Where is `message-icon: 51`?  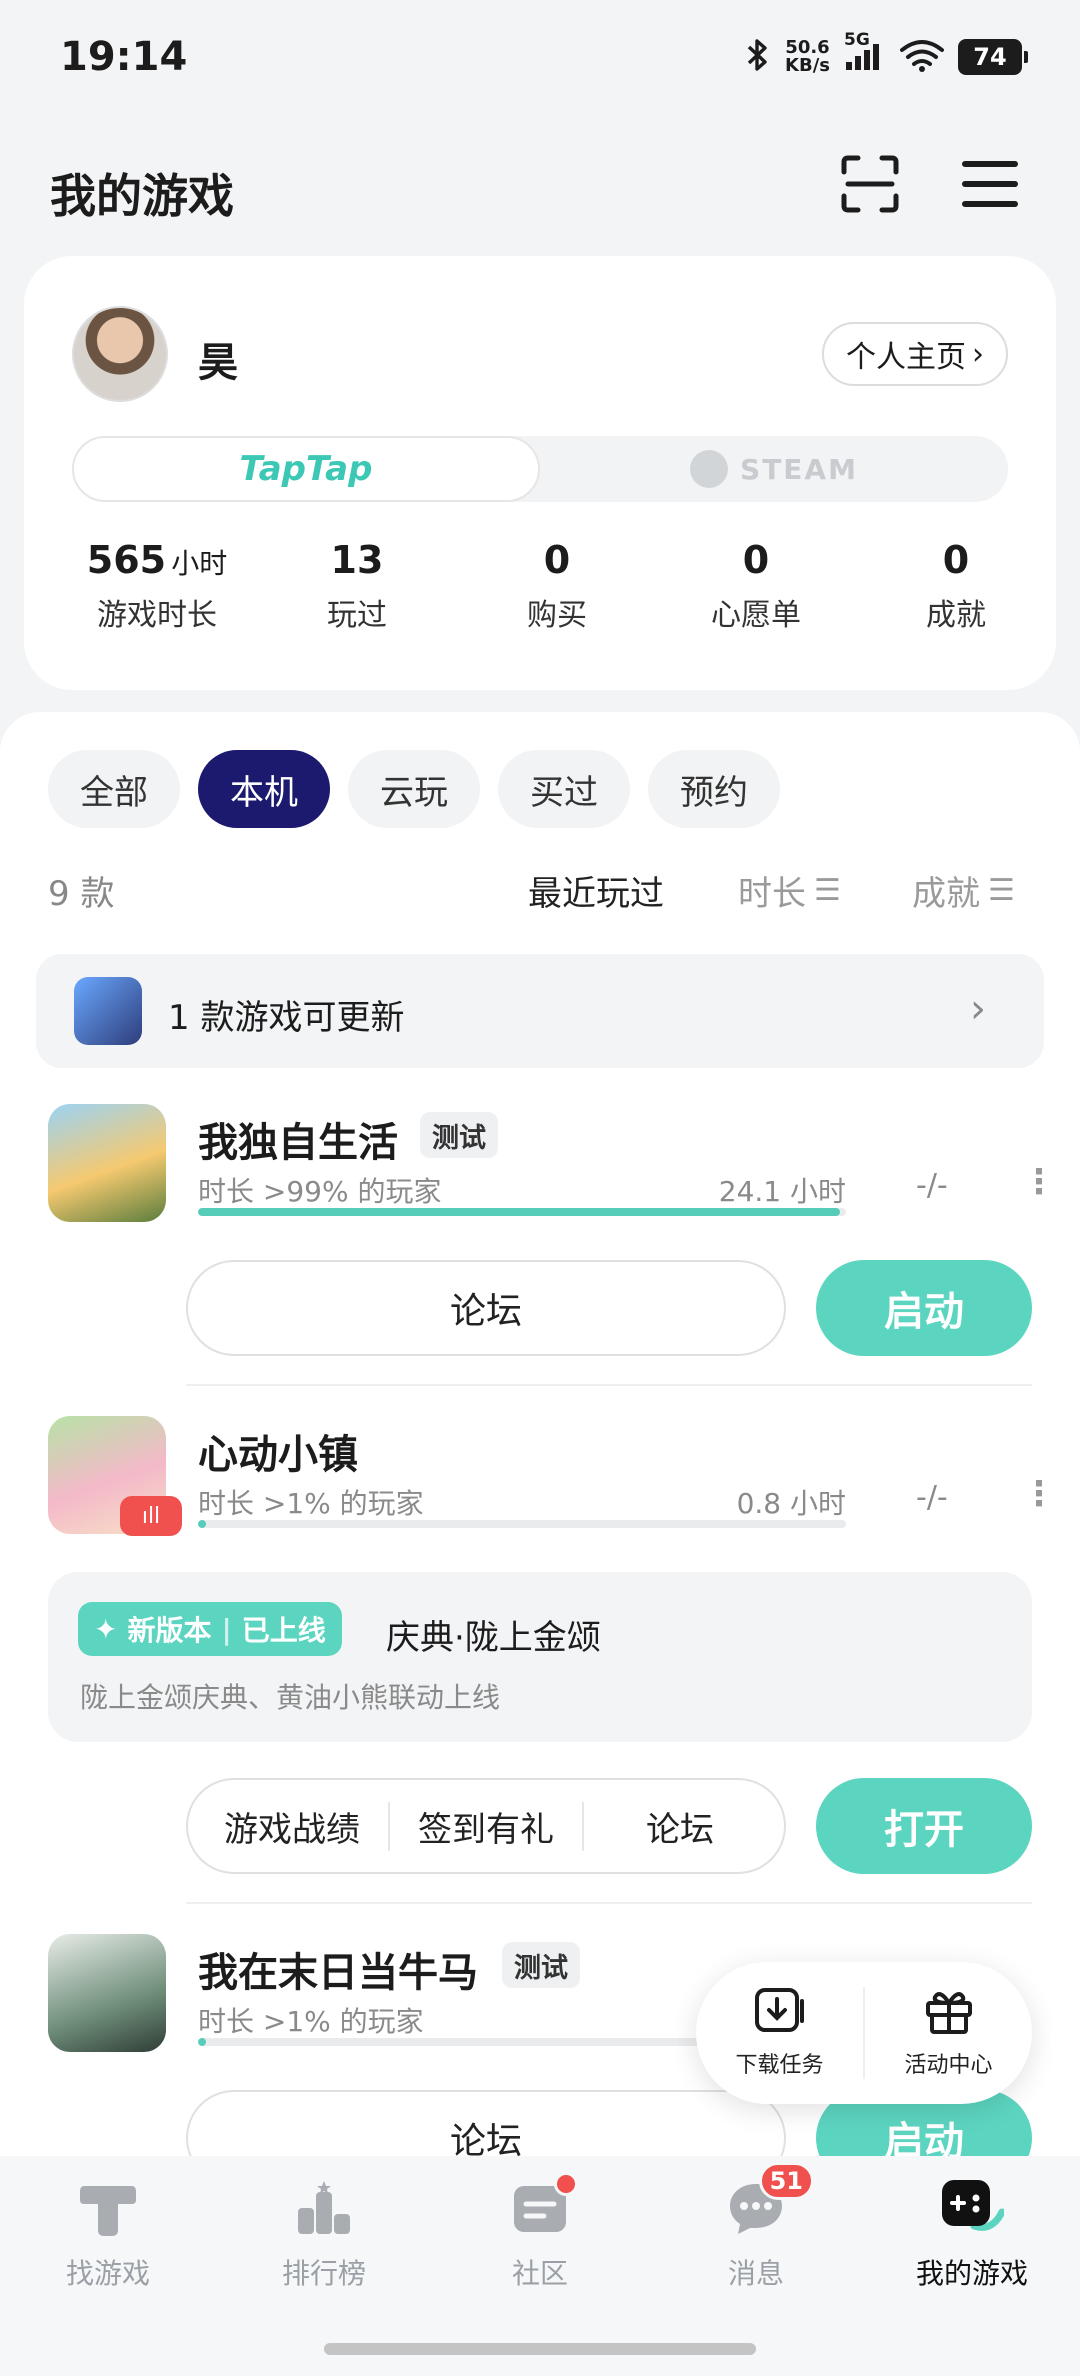
message-icon: 51 is located at coordinates (769, 2201).